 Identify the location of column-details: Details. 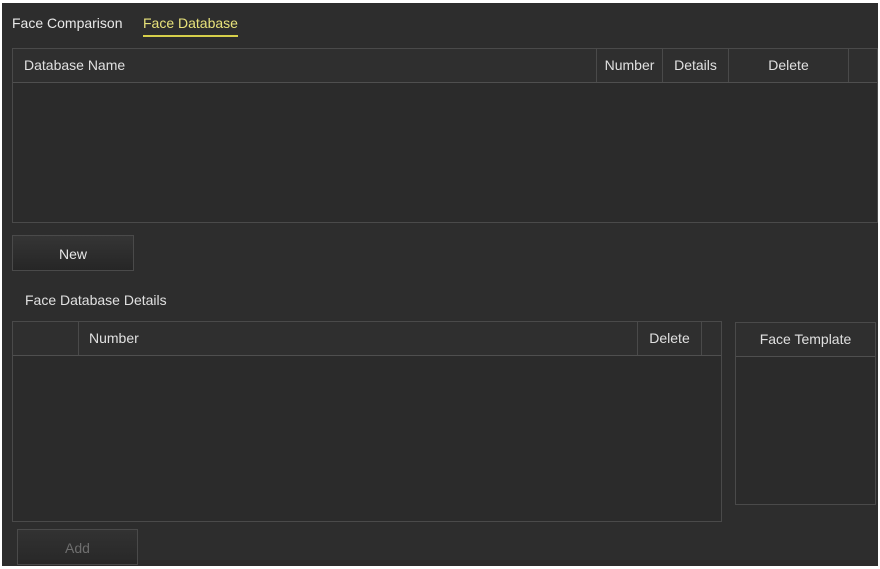
(696, 65).